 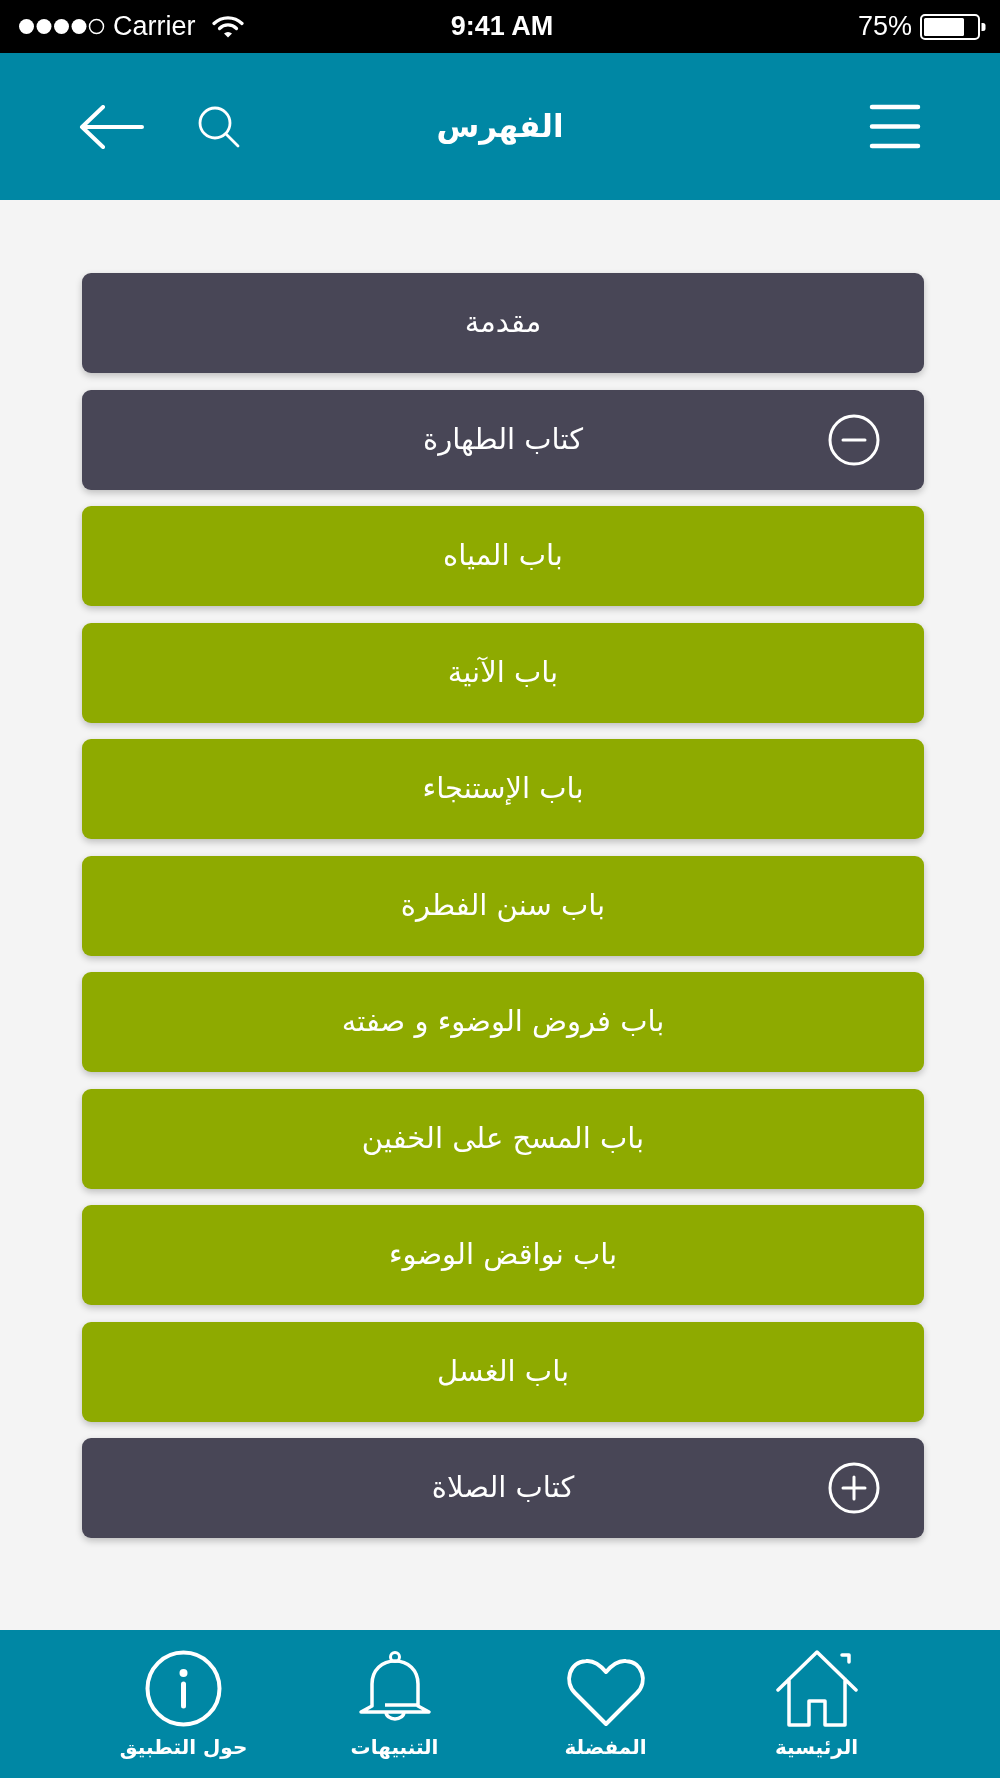 What do you see at coordinates (503, 1255) in the screenshot?
I see `section-button: باب نواقض الوضوء` at bounding box center [503, 1255].